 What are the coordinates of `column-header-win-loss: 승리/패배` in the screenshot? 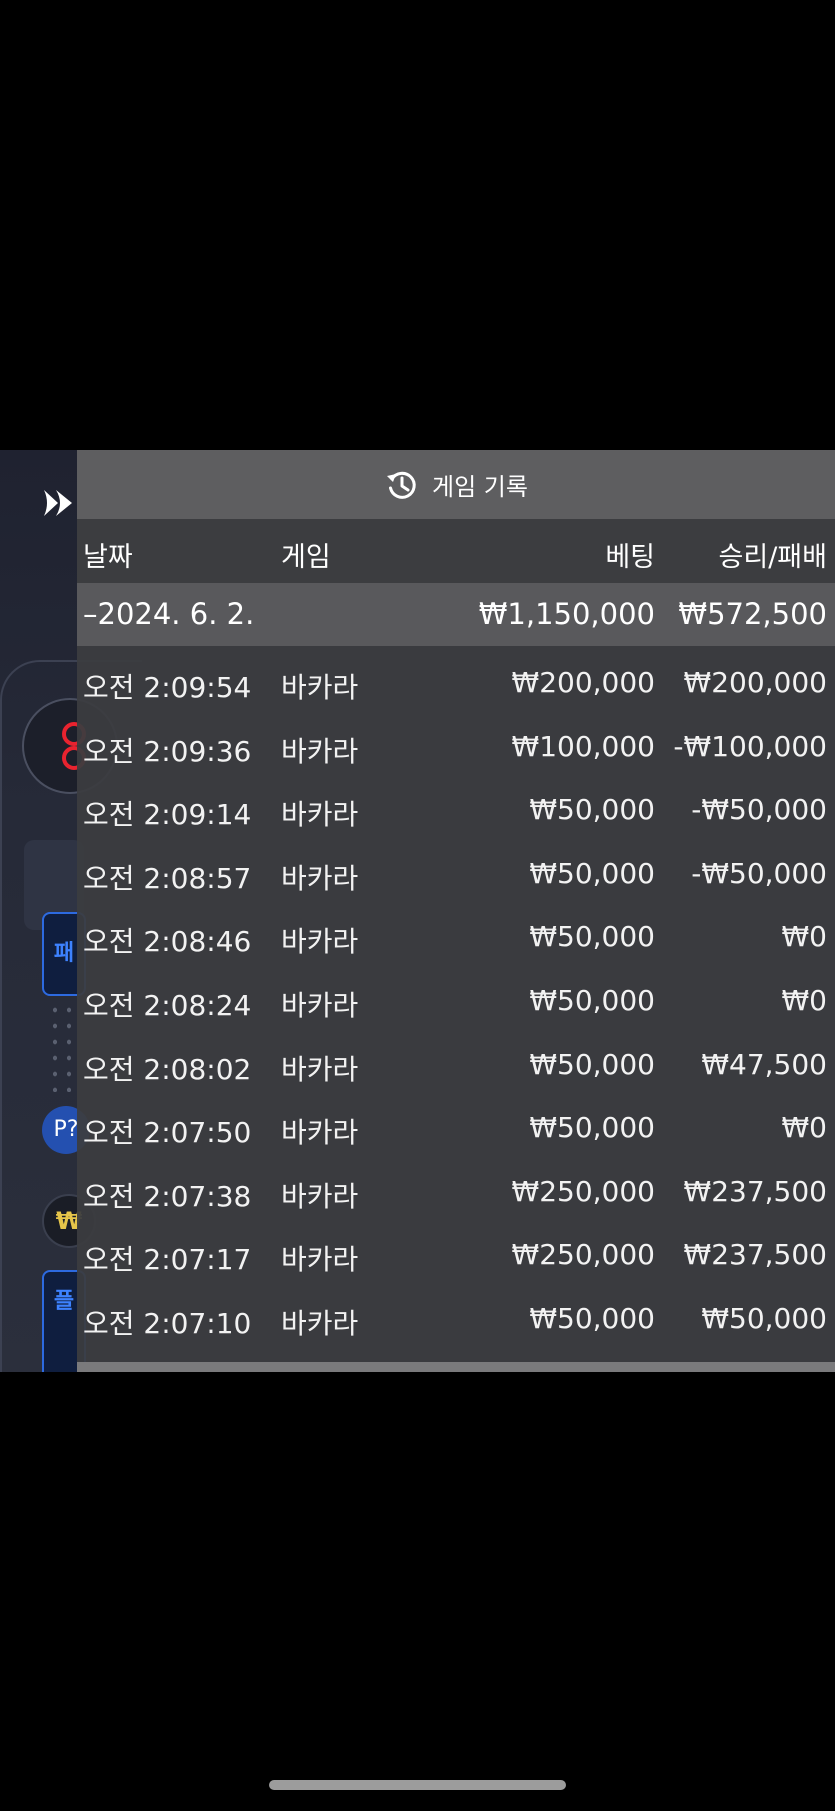 It's located at (772, 557).